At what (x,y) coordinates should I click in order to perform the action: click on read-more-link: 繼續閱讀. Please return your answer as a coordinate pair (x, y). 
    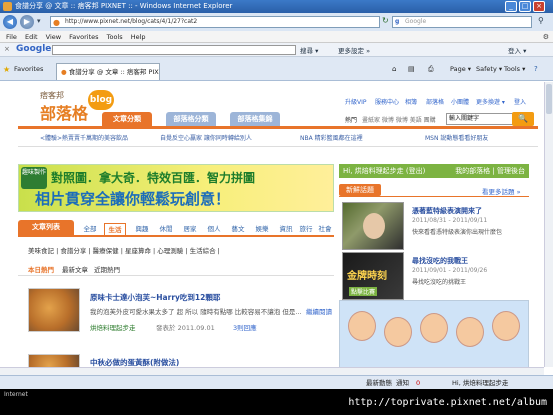
    Looking at the image, I should click on (319, 311).